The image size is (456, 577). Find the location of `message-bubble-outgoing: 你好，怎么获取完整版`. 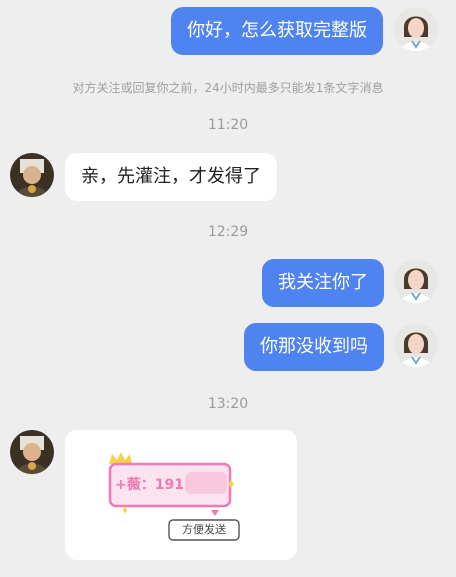

message-bubble-outgoing: 你好，怎么获取完整版 is located at coordinates (277, 31).